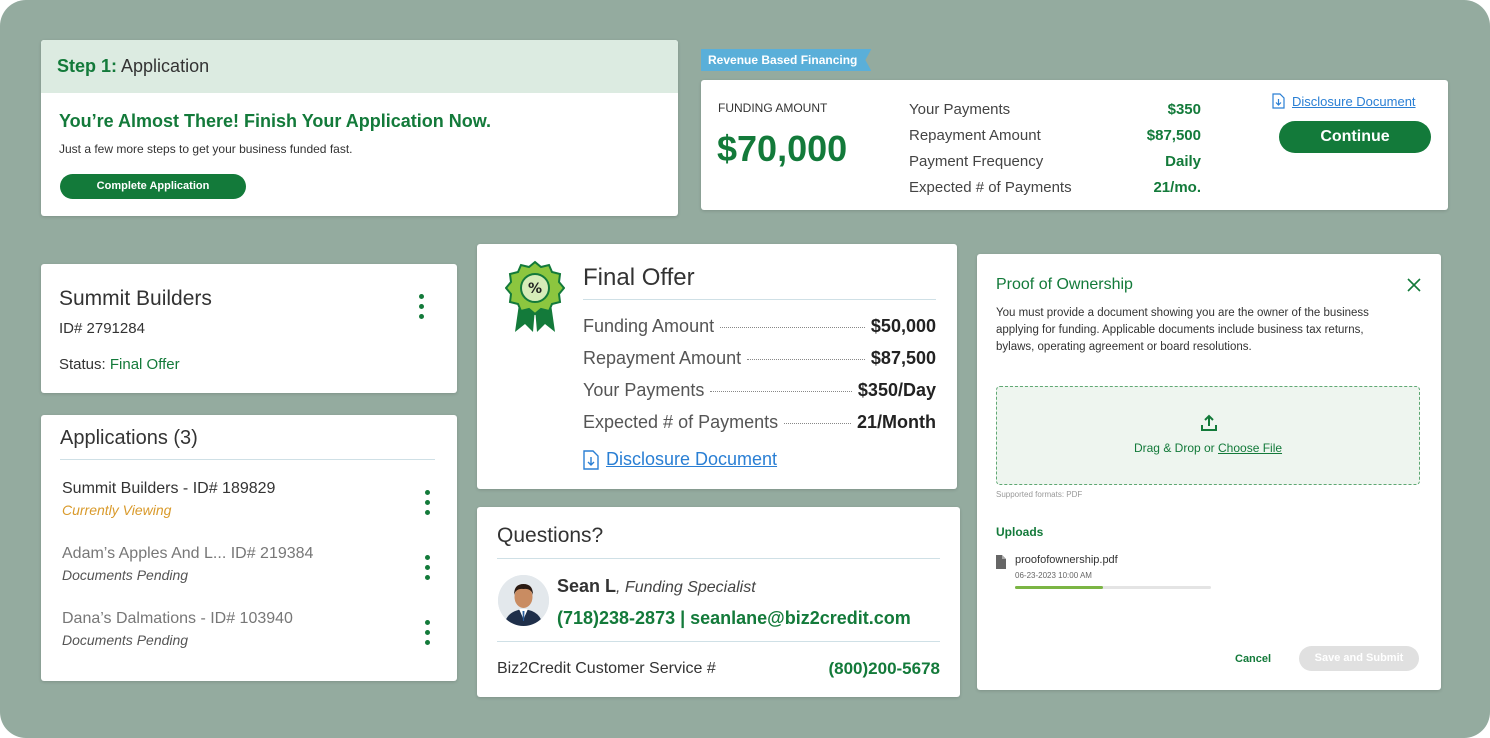 The height and width of the screenshot is (738, 1490). I want to click on offer-row: Expected # of Payments 21/Month, so click(759, 422).